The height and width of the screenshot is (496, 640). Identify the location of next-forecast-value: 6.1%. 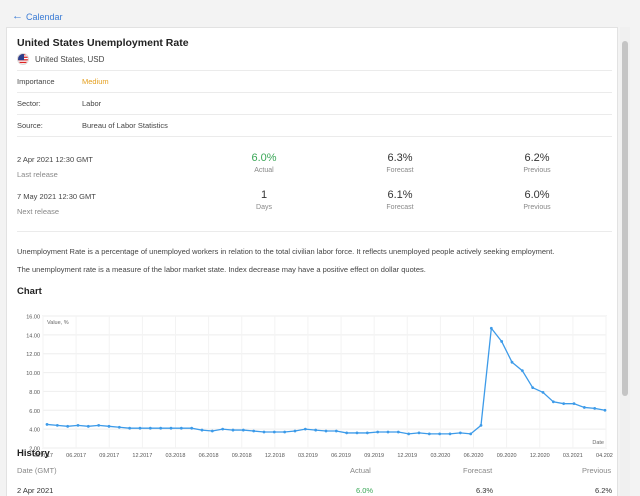
(400, 195).